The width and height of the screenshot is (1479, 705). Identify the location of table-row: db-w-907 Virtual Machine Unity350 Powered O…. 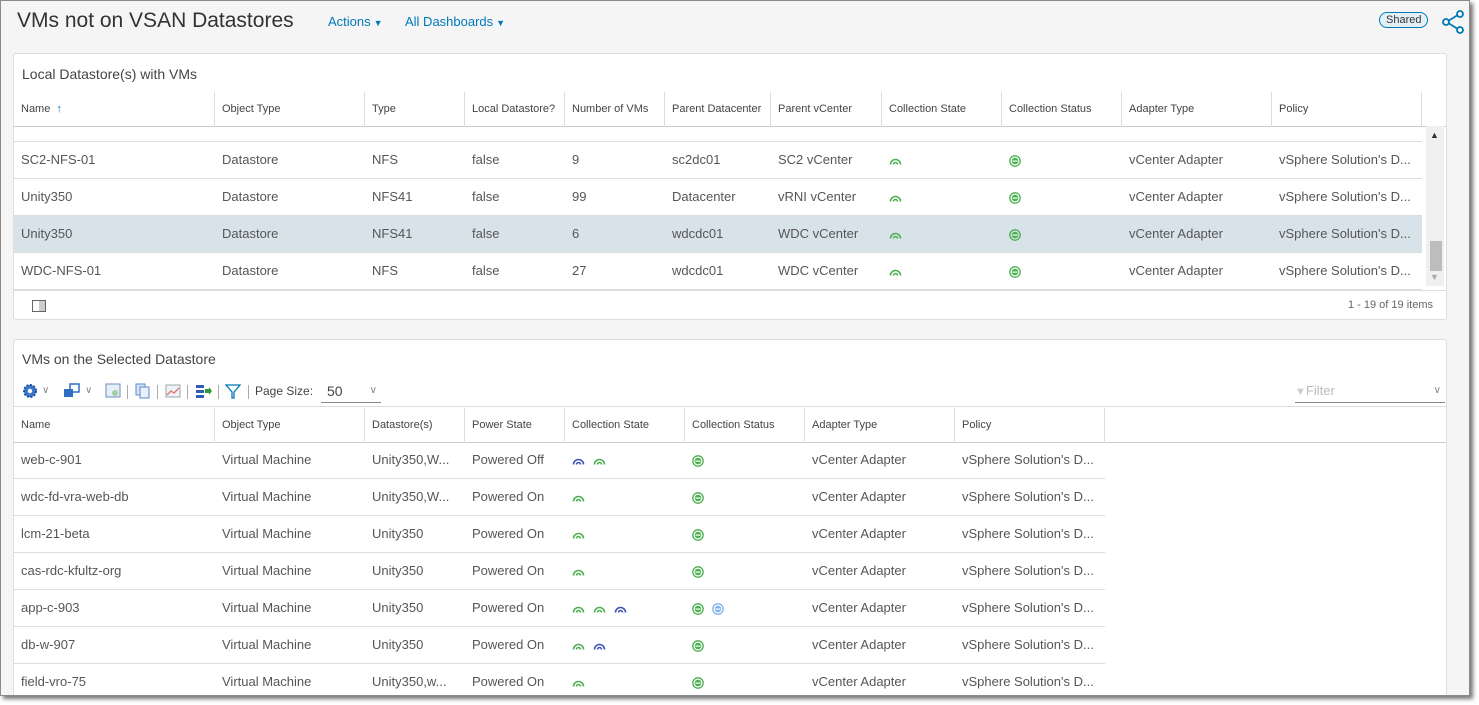
(559, 645).